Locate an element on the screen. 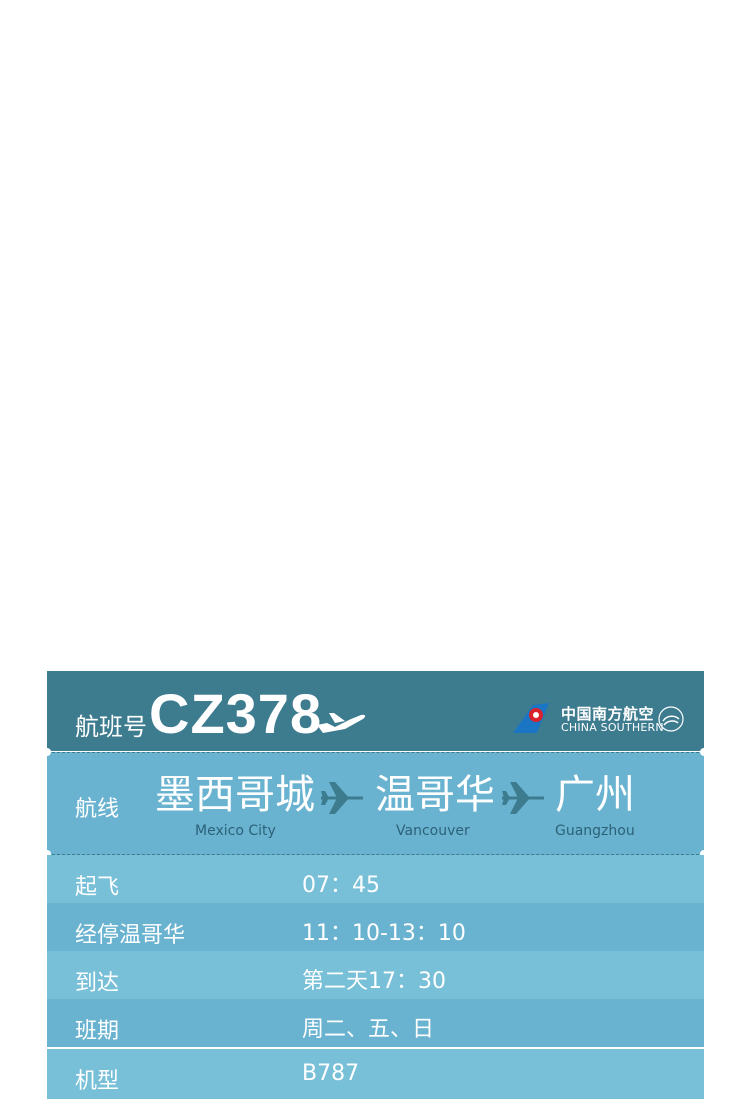  china-southern-logo-icon is located at coordinates (531, 718).